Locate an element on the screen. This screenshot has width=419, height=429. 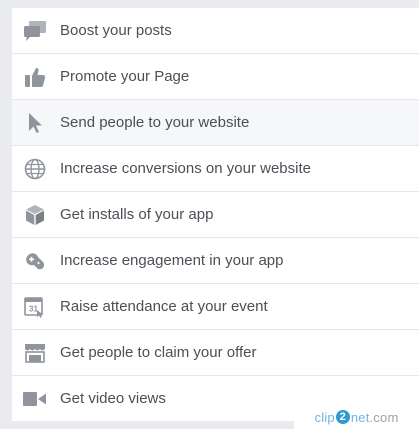
objective-item-promote-page: Promote your Page is located at coordinates (215, 77).